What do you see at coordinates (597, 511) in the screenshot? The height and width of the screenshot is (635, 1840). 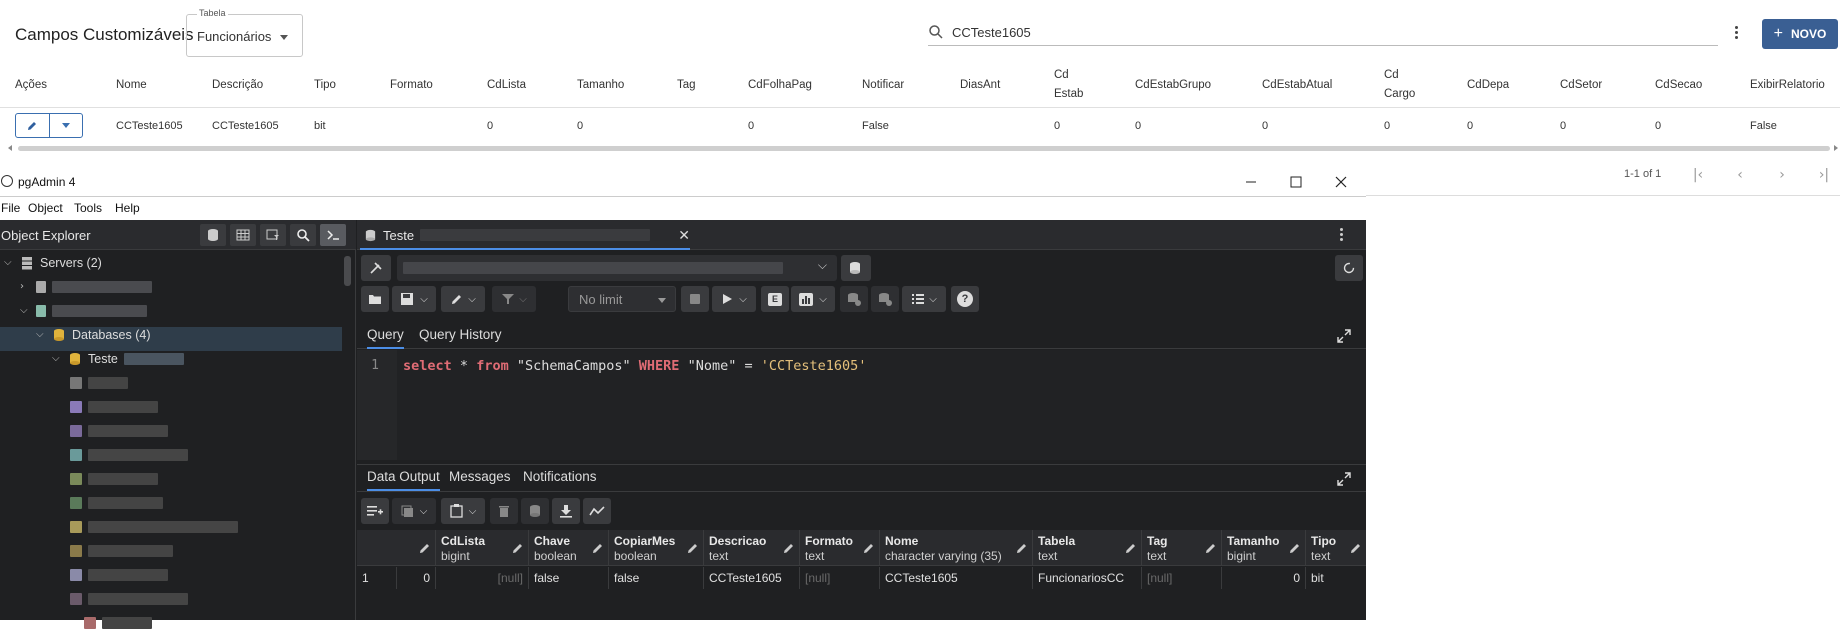 I see `graph-visualiser-button` at bounding box center [597, 511].